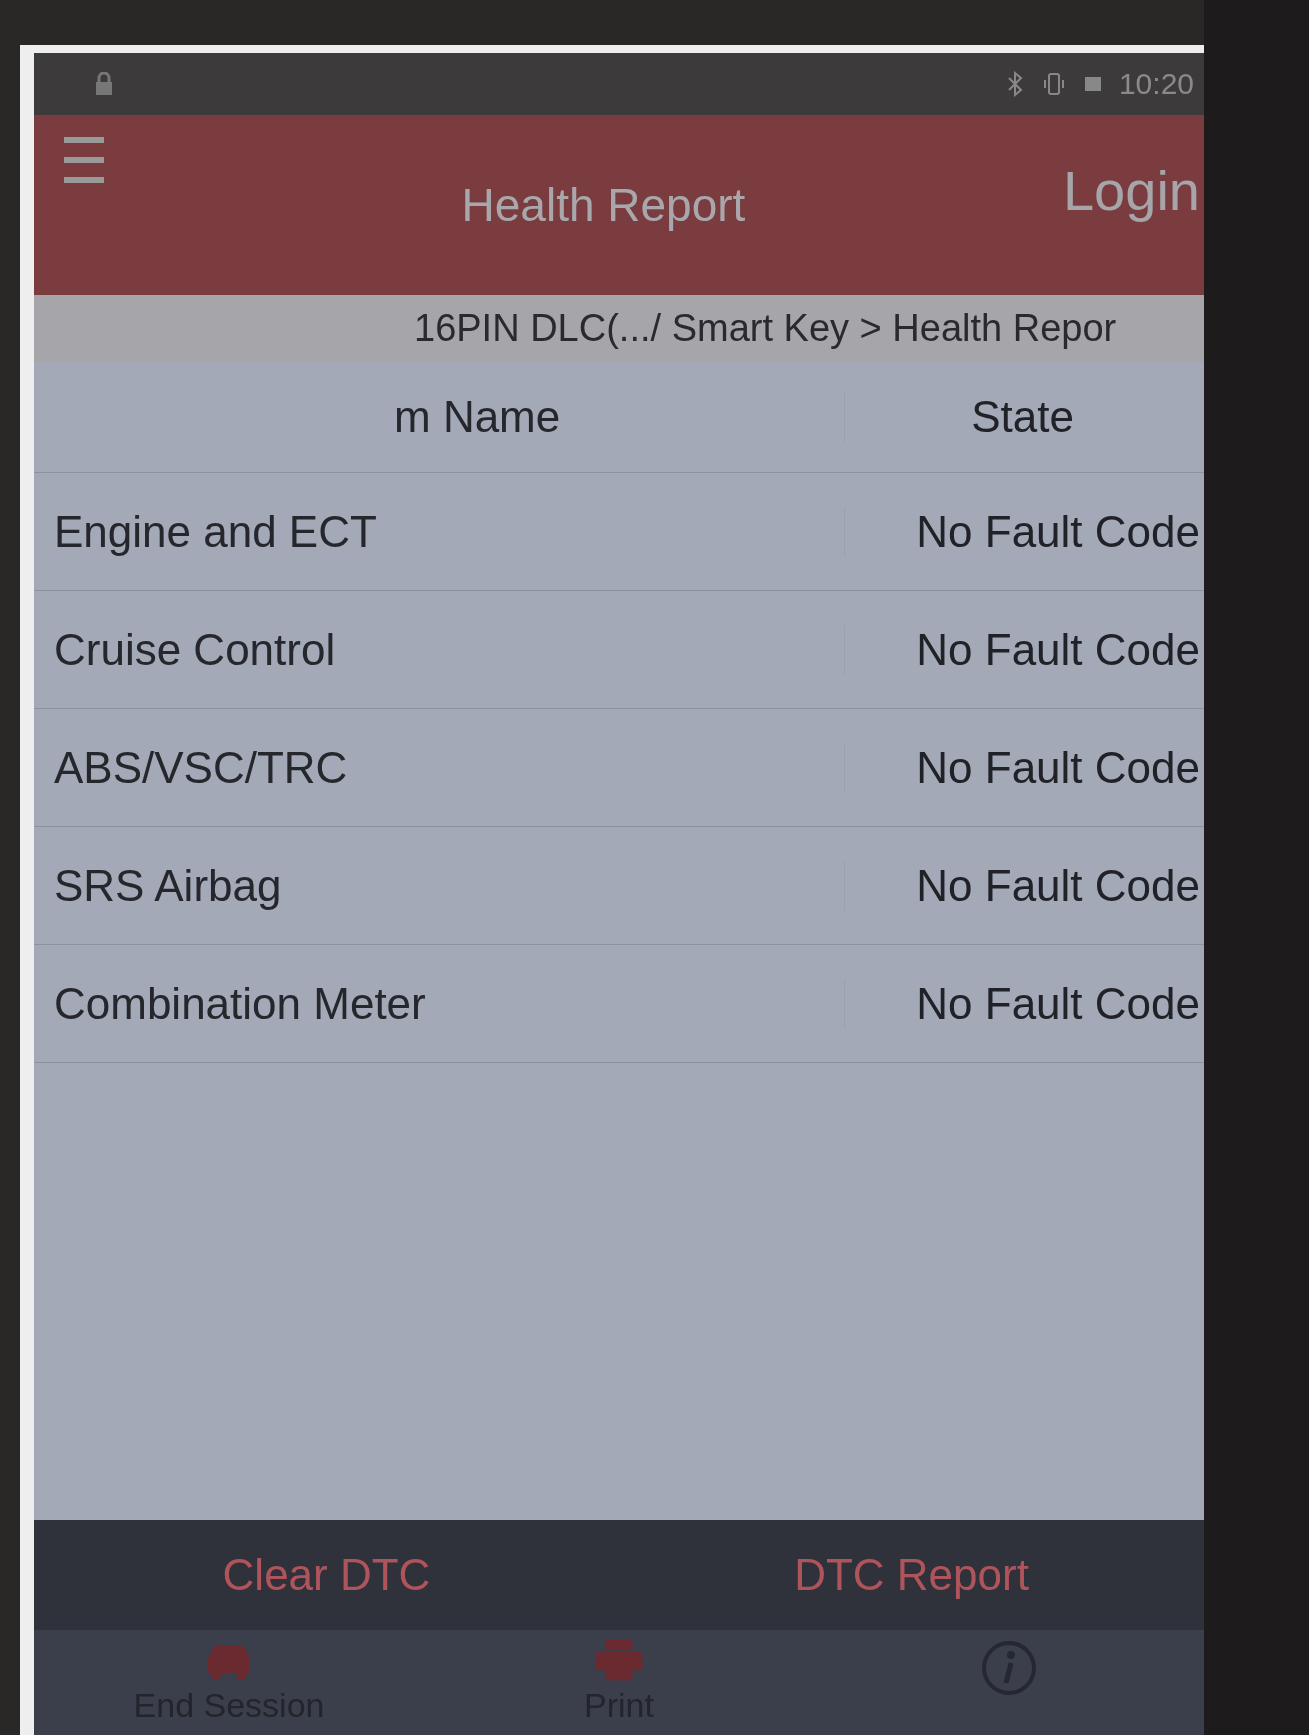 The height and width of the screenshot is (1735, 1309). I want to click on info-icon, so click(1009, 1668).